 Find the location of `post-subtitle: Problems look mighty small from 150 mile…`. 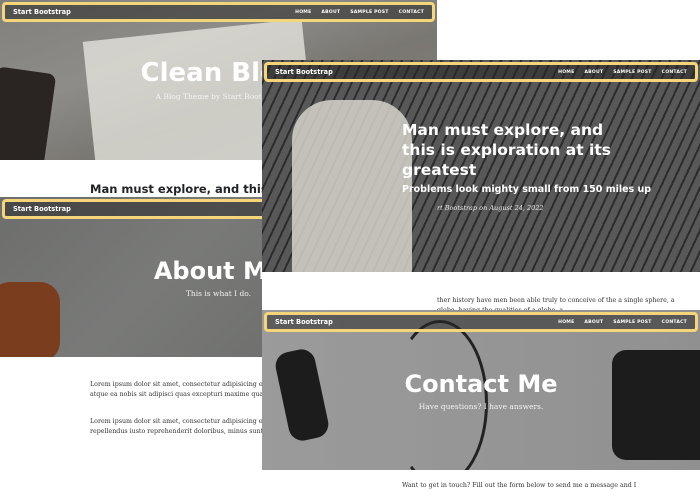

post-subtitle: Problems look mighty small from 150 mile… is located at coordinates (527, 189).